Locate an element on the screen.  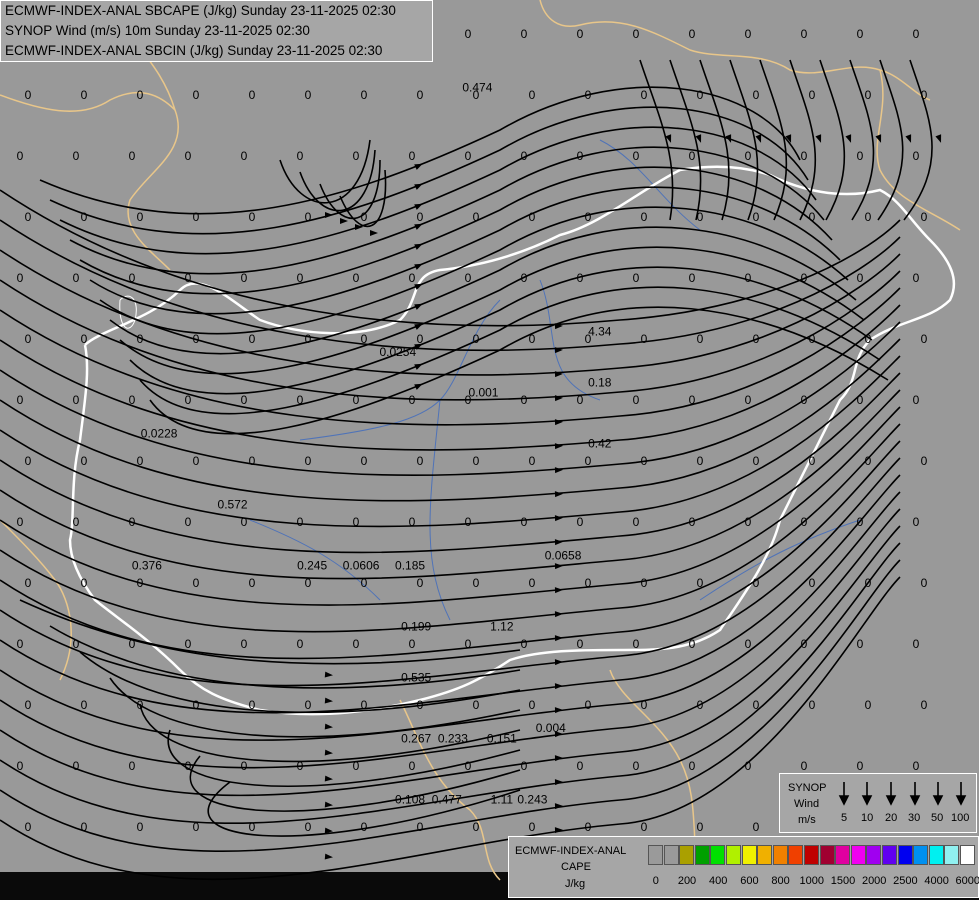
value-label: 1.11 is located at coordinates (502, 799).